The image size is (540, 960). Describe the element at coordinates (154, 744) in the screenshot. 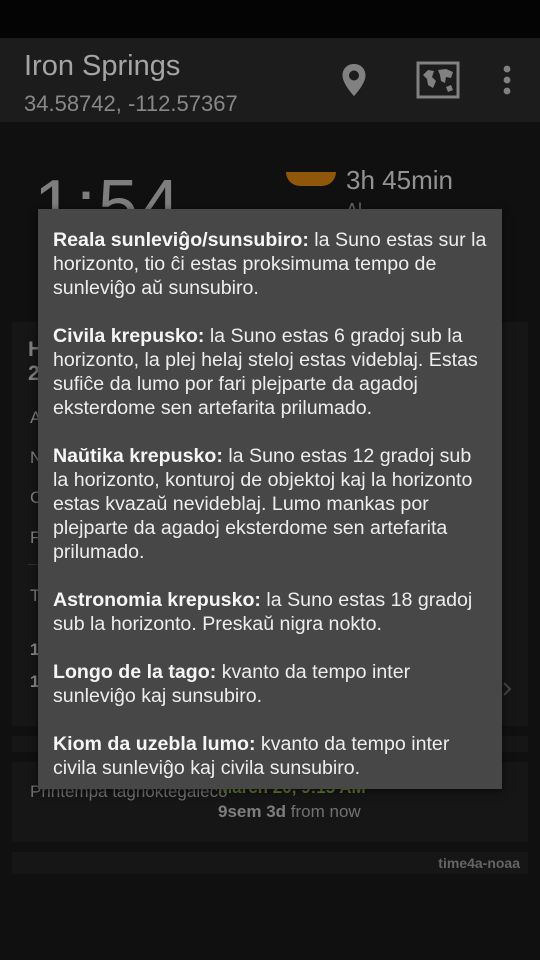

I see `glossary-term: Kiom da uzebla lumo:` at that location.